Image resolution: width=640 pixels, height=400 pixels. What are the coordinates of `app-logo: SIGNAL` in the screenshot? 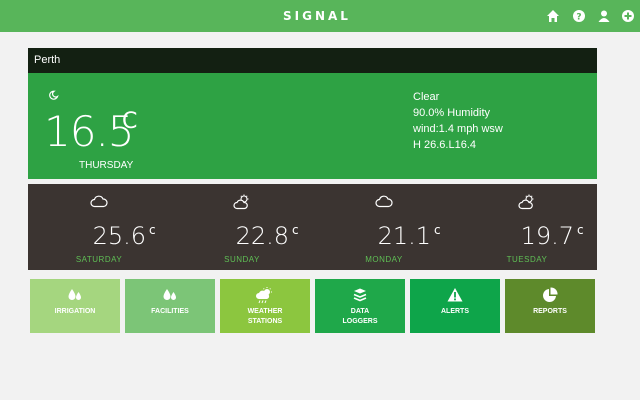 It's located at (317, 16).